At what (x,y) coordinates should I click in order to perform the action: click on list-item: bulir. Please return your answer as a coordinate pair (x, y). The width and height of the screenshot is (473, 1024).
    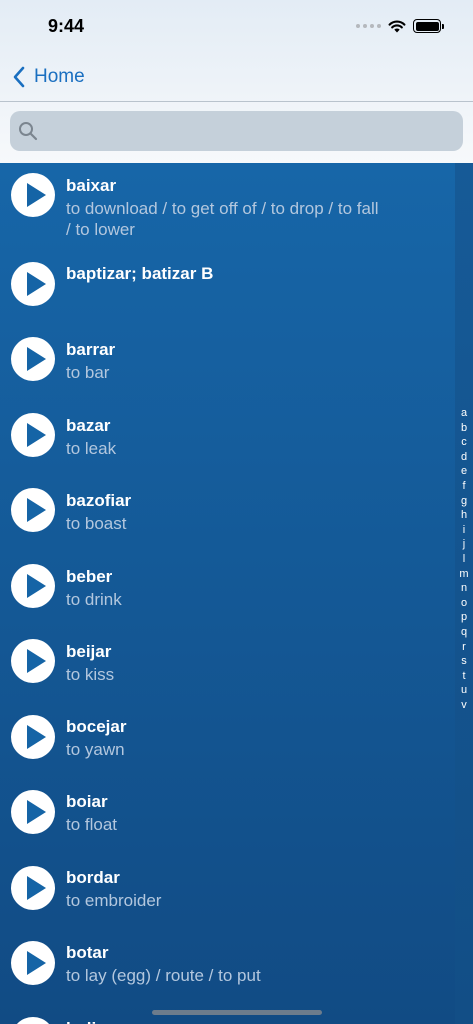
    Looking at the image, I should click on (227, 1020).